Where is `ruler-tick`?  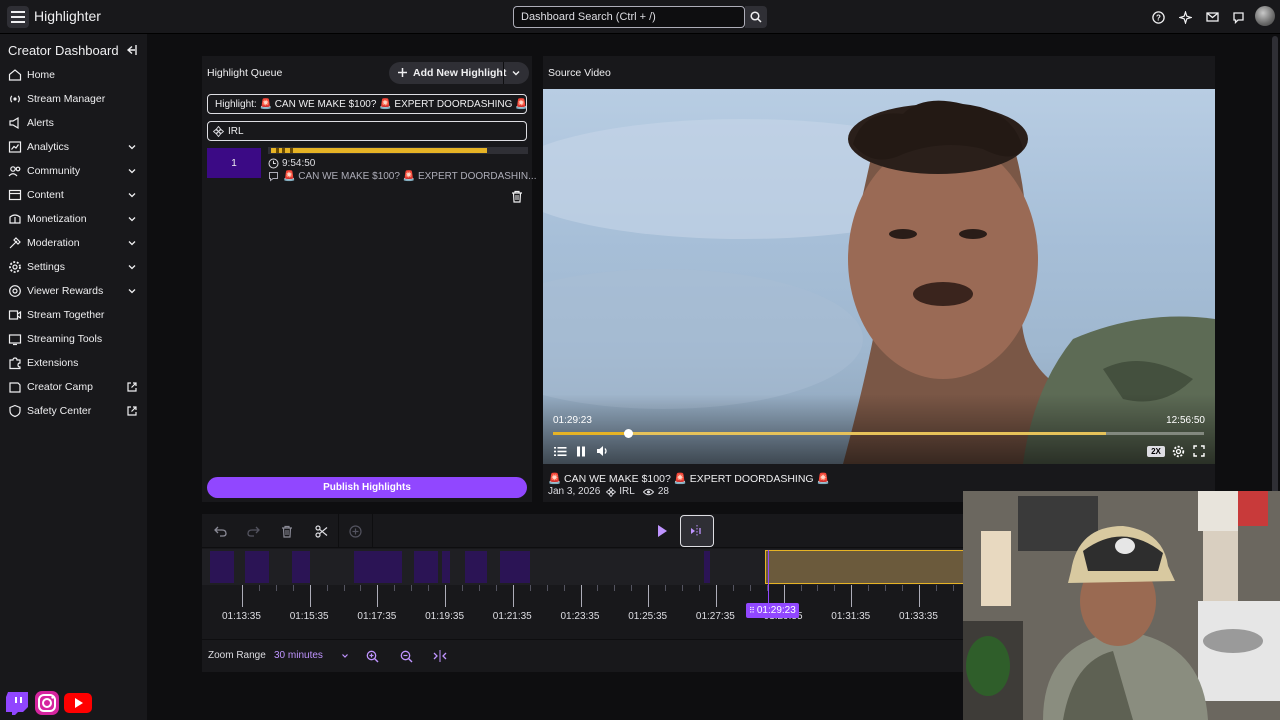
ruler-tick is located at coordinates (716, 596).